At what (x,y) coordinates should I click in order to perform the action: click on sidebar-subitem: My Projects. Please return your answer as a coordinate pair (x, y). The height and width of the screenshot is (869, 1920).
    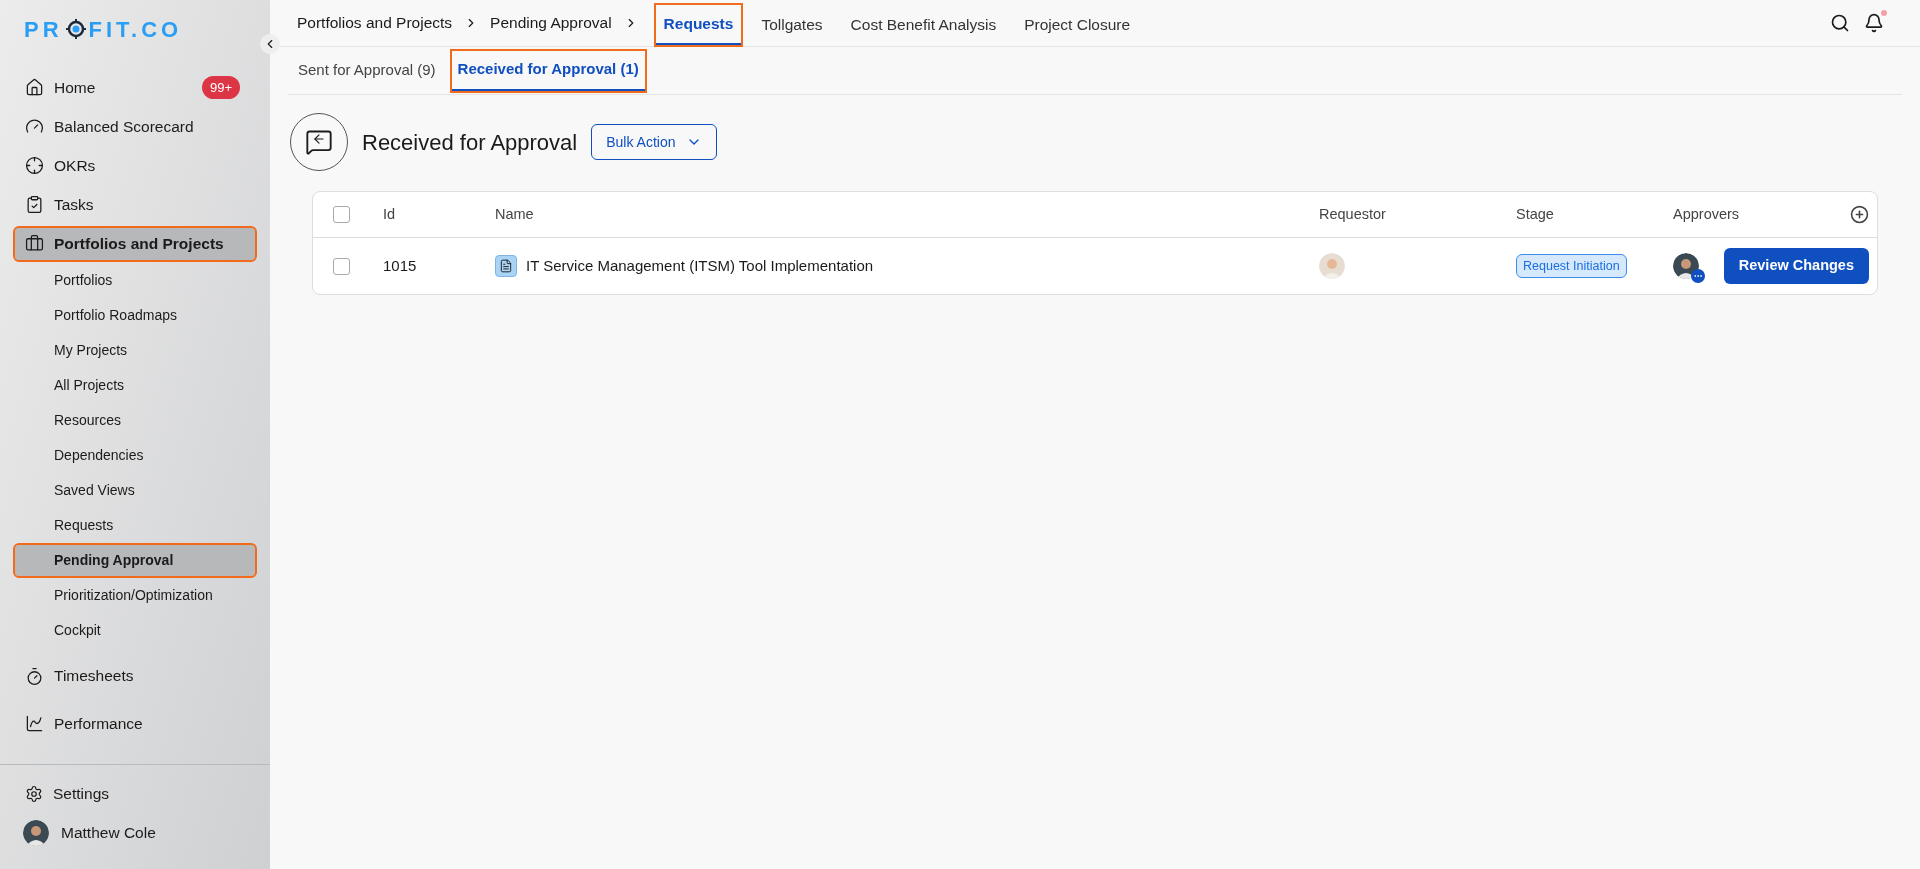
    Looking at the image, I should click on (135, 350).